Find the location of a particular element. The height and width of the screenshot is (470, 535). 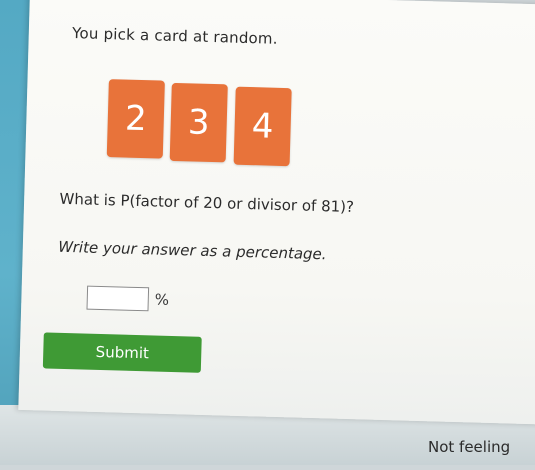

card-1: 2 is located at coordinates (135, 119).